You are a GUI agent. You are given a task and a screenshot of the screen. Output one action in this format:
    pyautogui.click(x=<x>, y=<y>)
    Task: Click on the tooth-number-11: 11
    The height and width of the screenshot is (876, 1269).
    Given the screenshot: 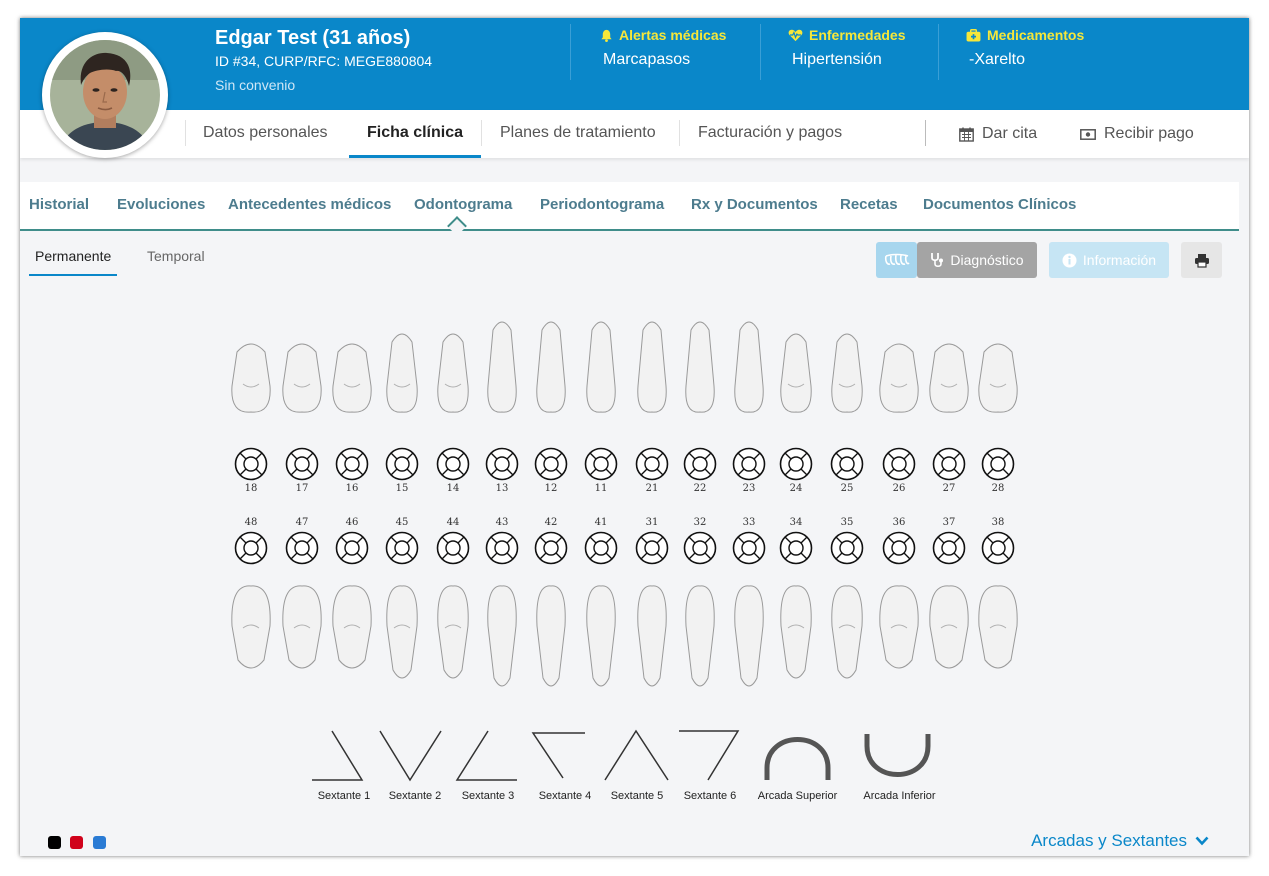 What is the action you would take?
    pyautogui.click(x=601, y=488)
    